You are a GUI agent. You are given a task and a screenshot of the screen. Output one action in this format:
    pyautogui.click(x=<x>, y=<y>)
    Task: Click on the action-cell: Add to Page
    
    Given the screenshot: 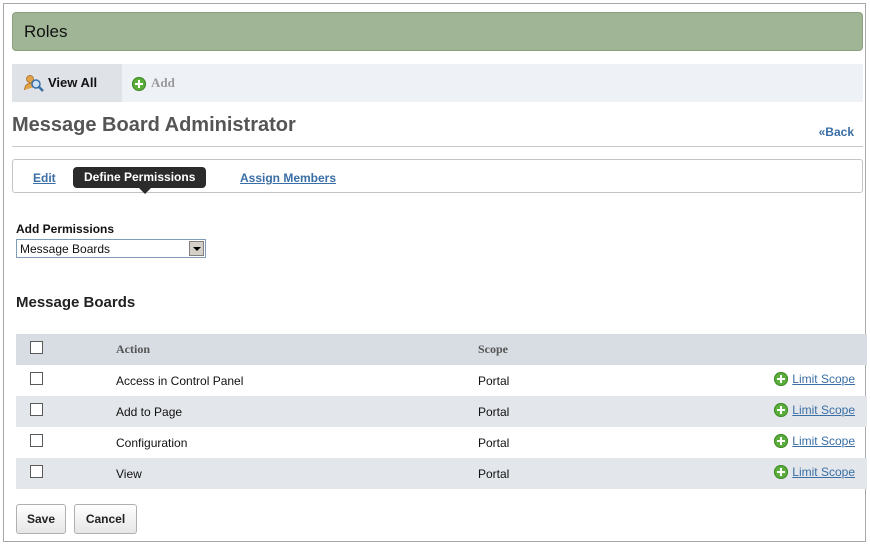 What is the action you would take?
    pyautogui.click(x=297, y=411)
    